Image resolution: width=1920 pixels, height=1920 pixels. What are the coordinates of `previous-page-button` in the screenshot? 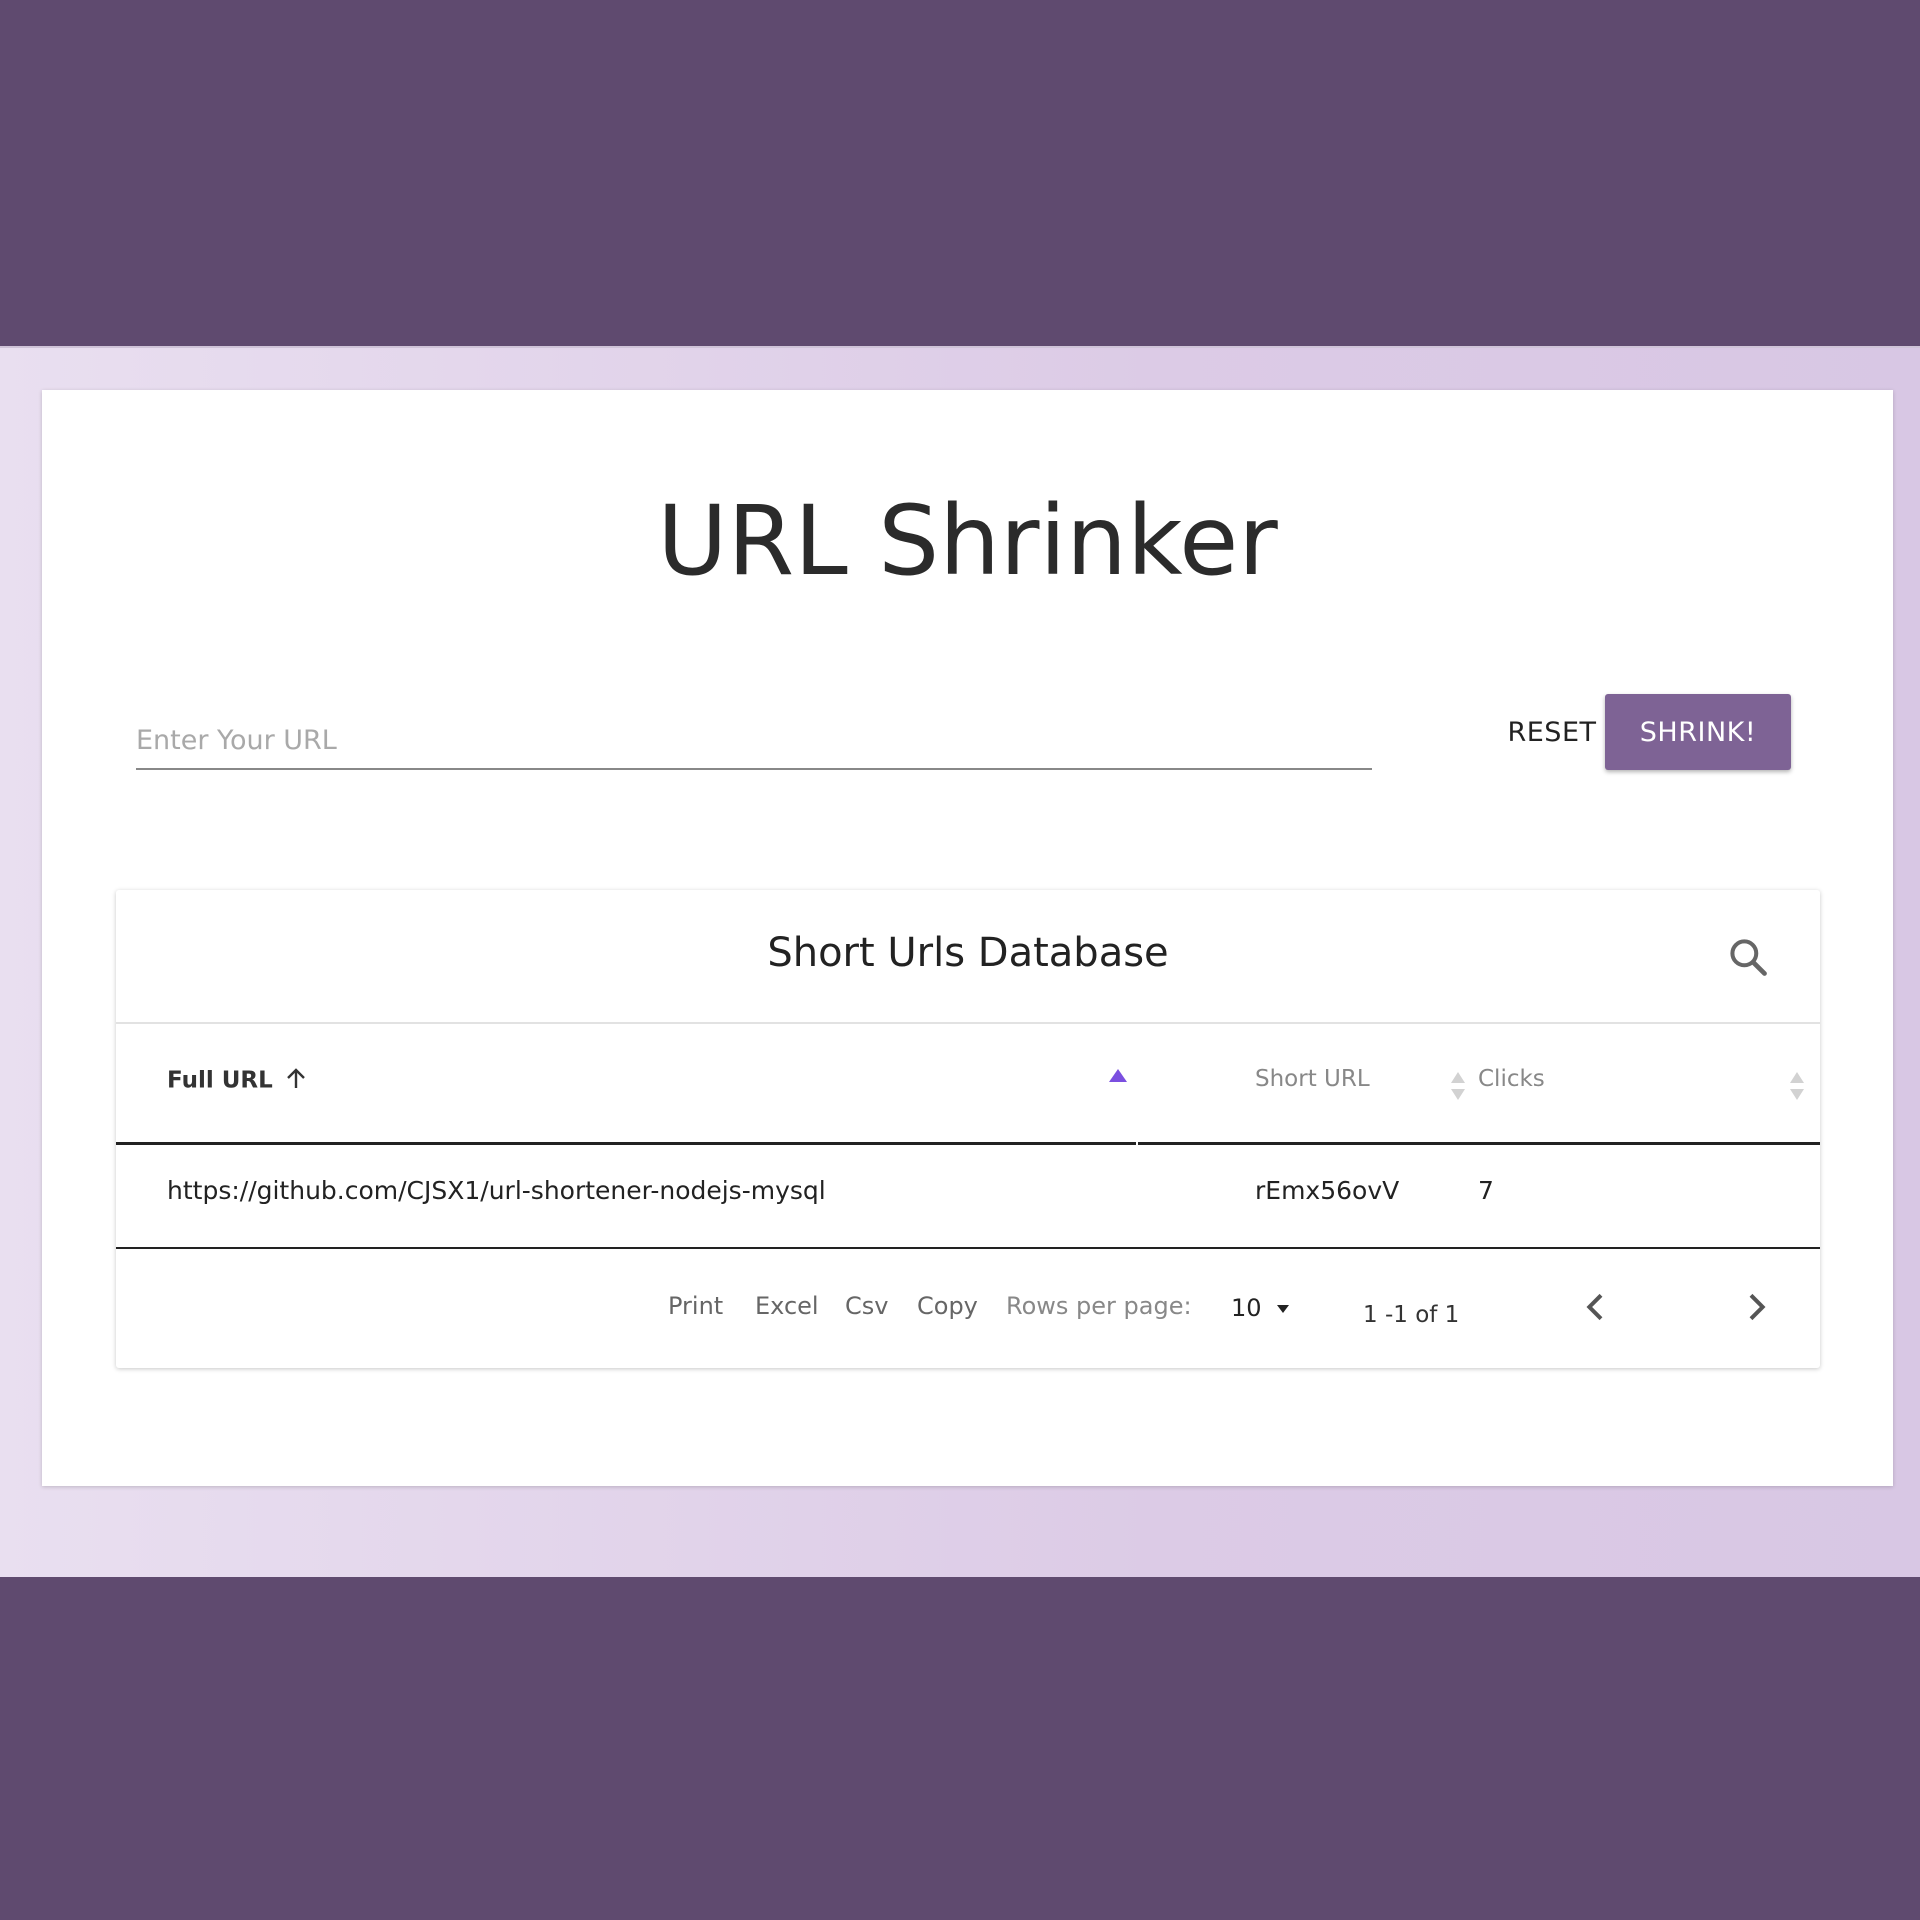 It's located at (1596, 1307).